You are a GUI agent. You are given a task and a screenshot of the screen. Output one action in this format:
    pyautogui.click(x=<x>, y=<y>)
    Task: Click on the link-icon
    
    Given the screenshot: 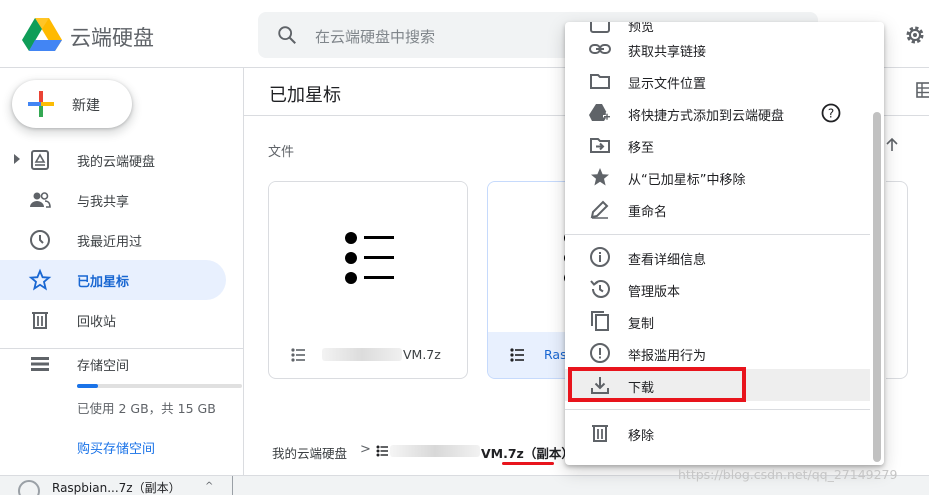 What is the action you would take?
    pyautogui.click(x=600, y=49)
    